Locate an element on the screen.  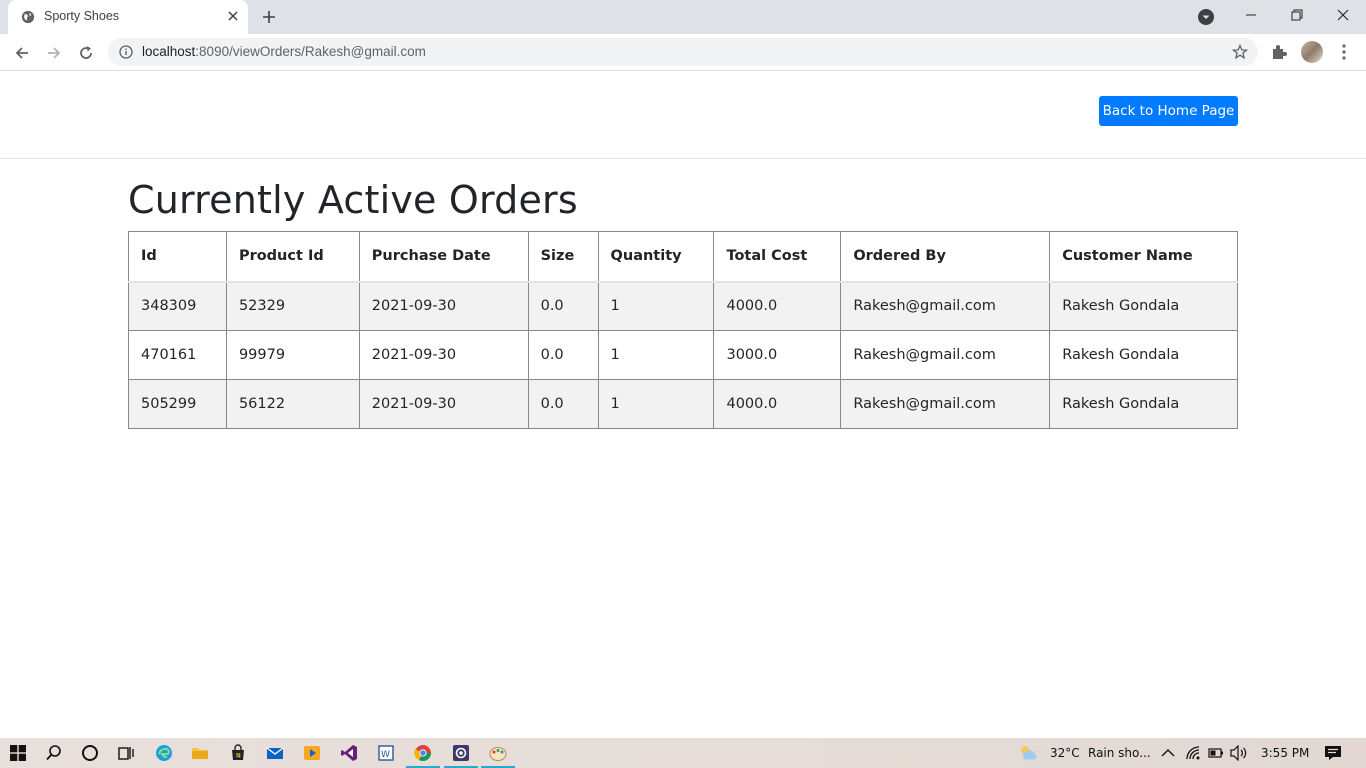
extensions-puzzle-icon is located at coordinates (1279, 52).